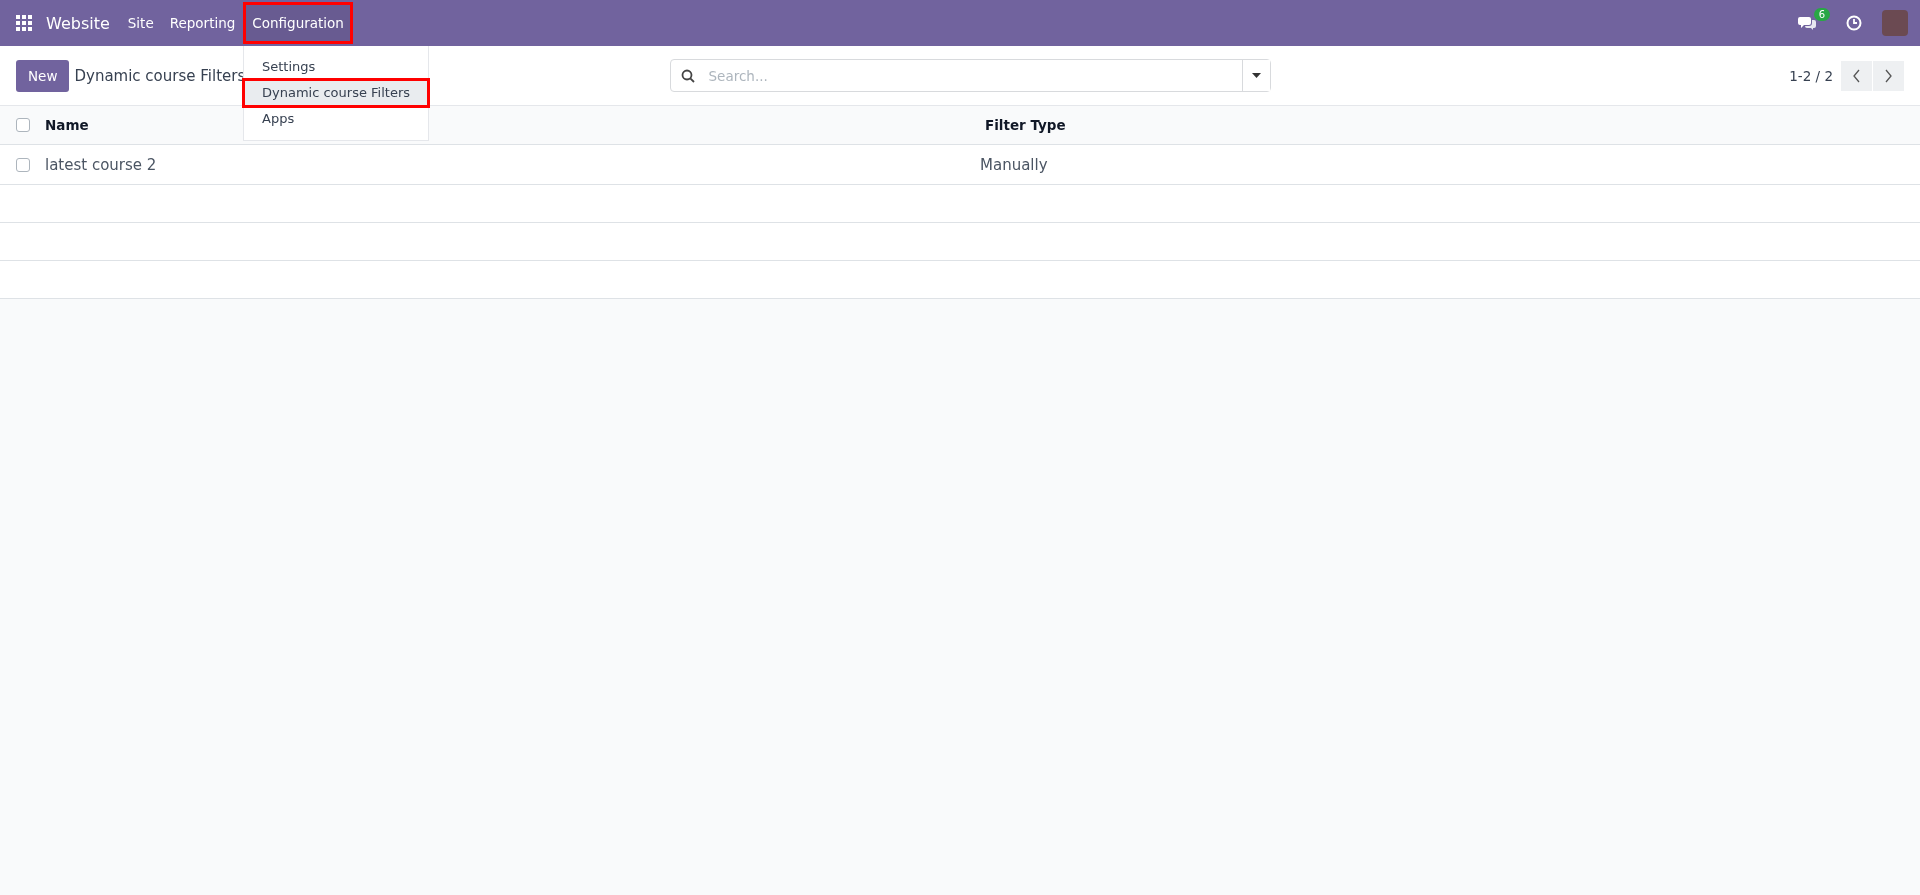  I want to click on chat-icon, so click(1807, 23).